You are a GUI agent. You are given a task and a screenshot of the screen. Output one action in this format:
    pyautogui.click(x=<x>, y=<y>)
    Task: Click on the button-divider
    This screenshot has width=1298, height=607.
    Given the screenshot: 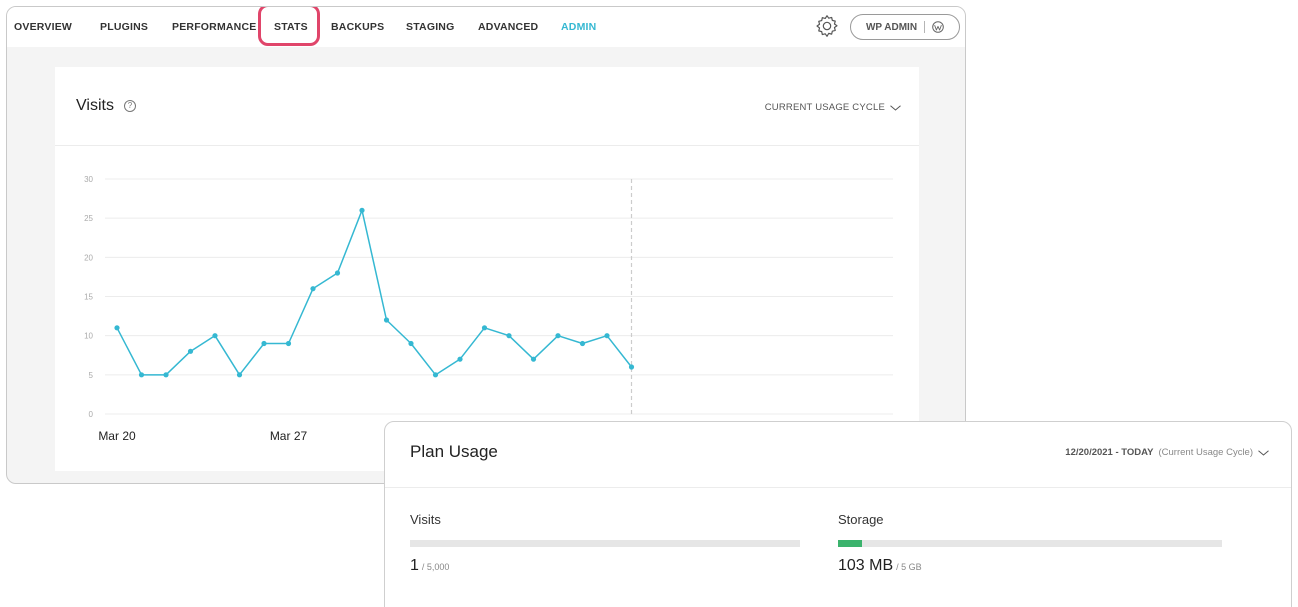 What is the action you would take?
    pyautogui.click(x=925, y=27)
    